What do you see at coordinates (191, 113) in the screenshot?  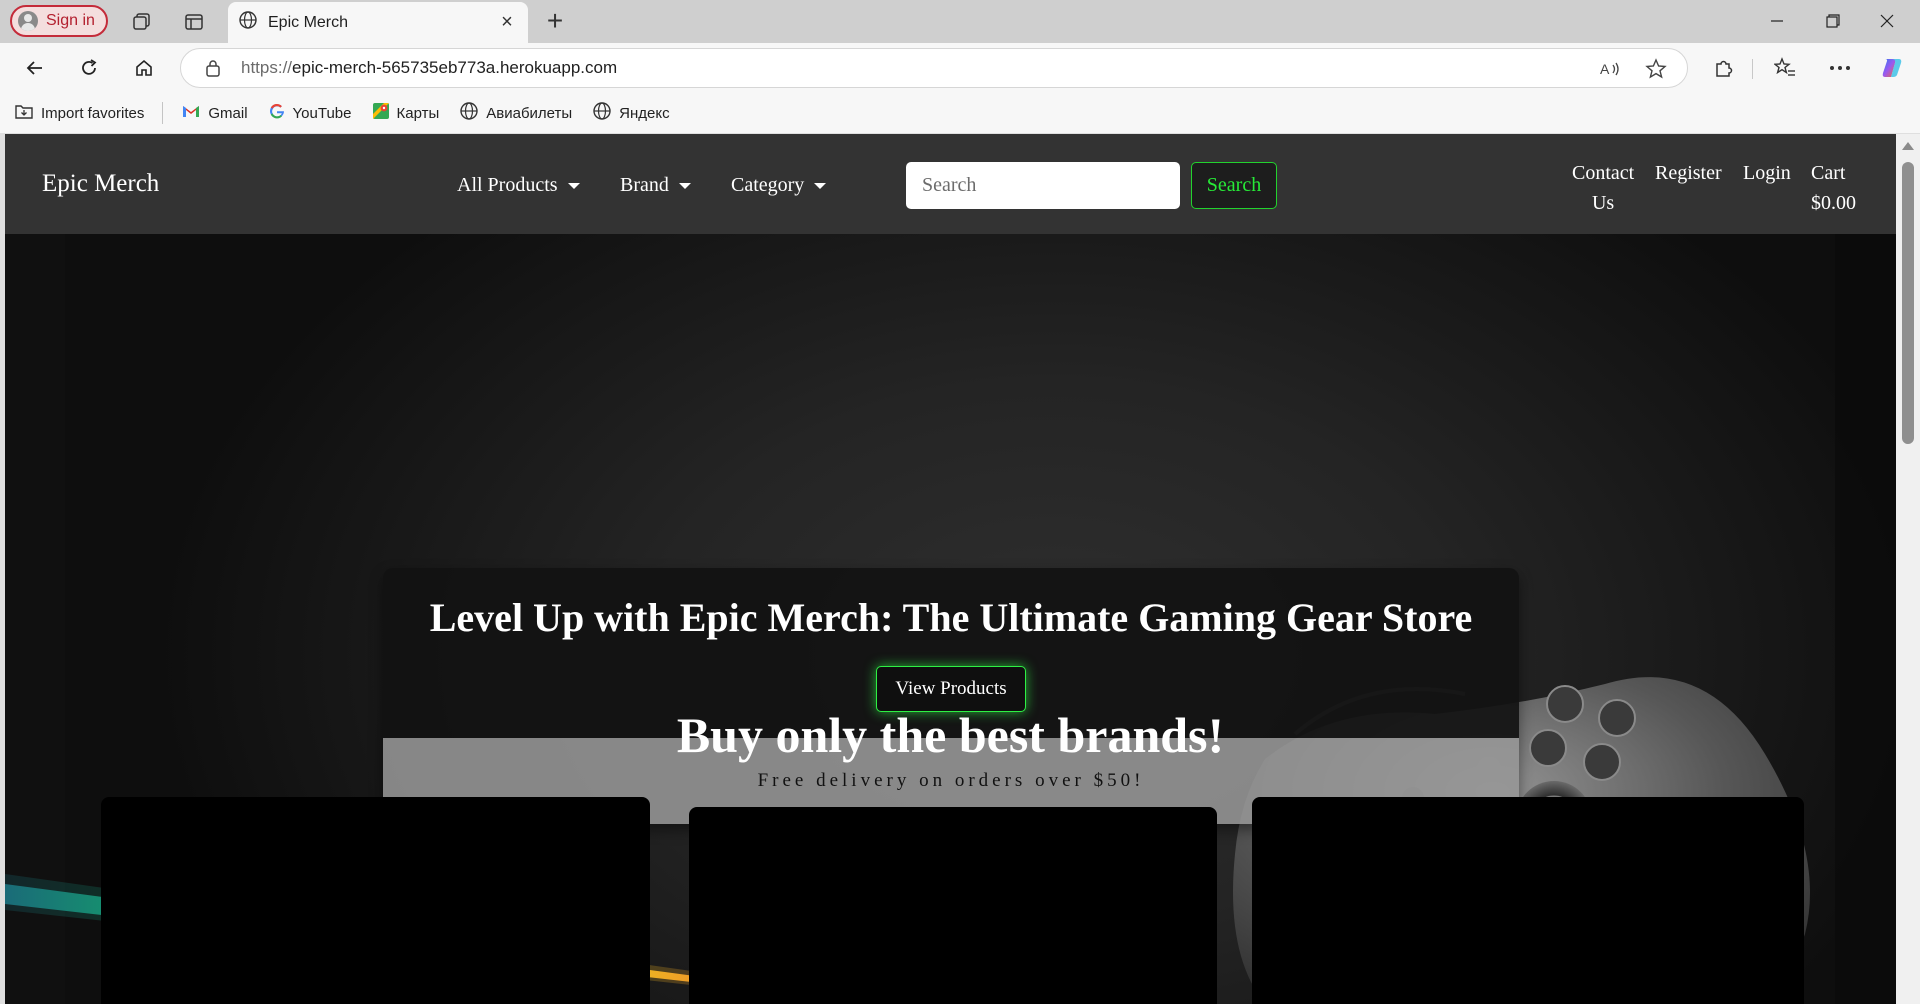 I see `gmail-icon` at bounding box center [191, 113].